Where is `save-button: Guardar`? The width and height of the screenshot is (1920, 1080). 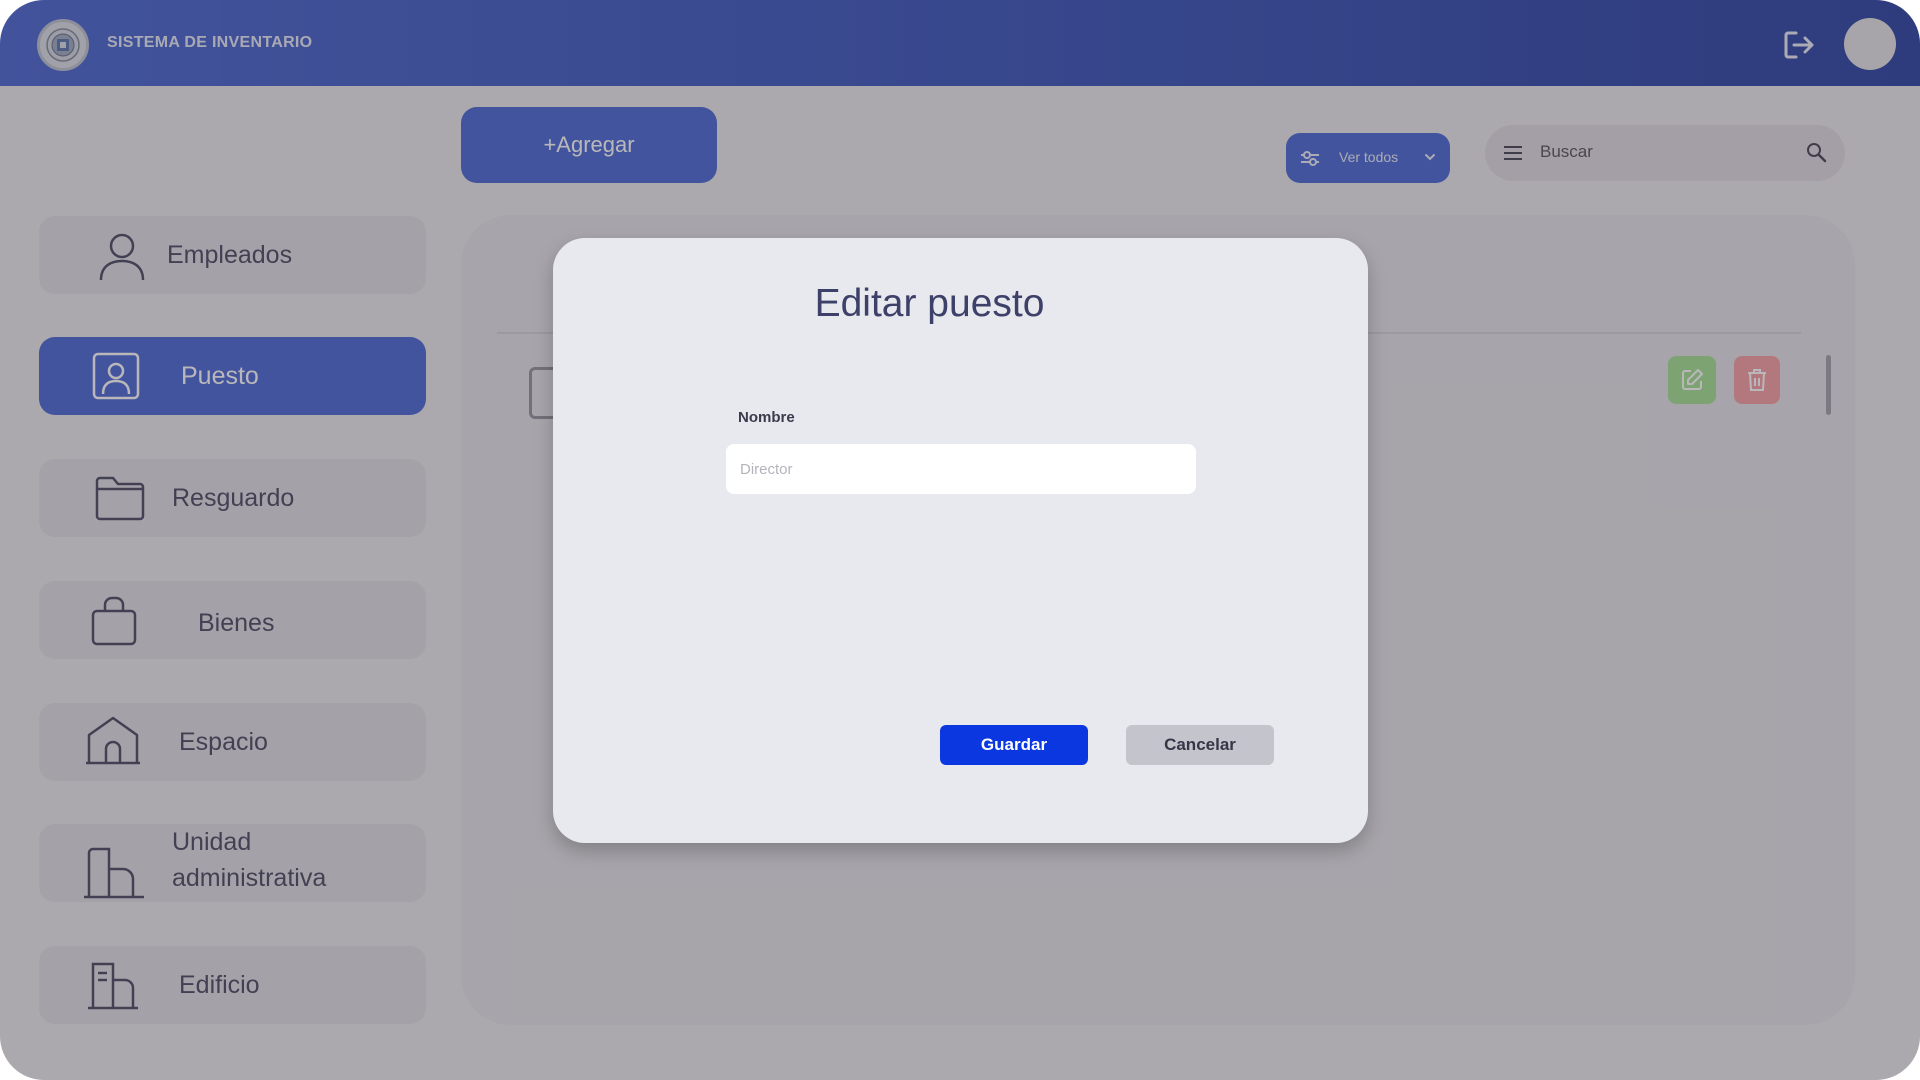 save-button: Guardar is located at coordinates (1014, 745).